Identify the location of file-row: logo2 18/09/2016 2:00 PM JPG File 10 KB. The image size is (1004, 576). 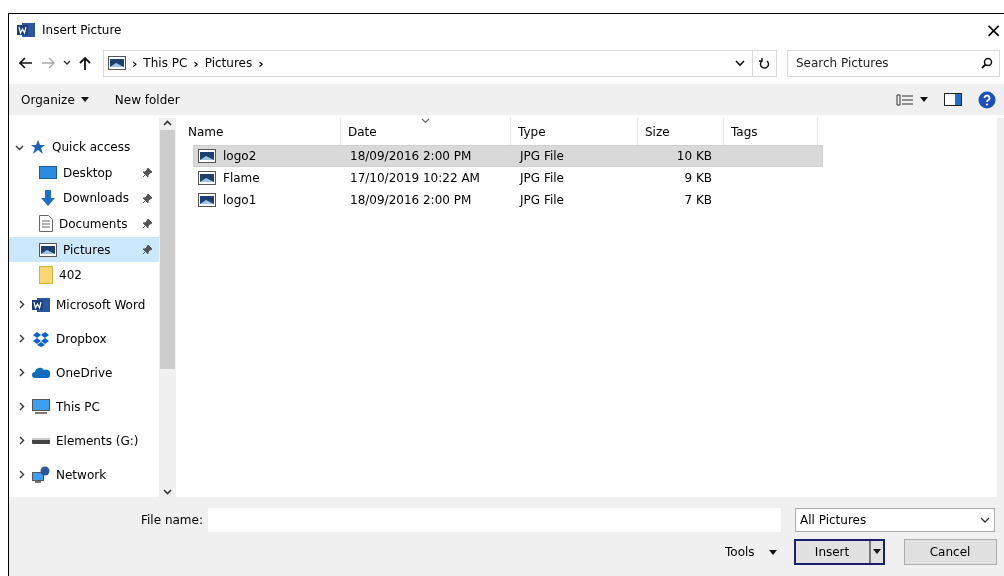
(508, 156).